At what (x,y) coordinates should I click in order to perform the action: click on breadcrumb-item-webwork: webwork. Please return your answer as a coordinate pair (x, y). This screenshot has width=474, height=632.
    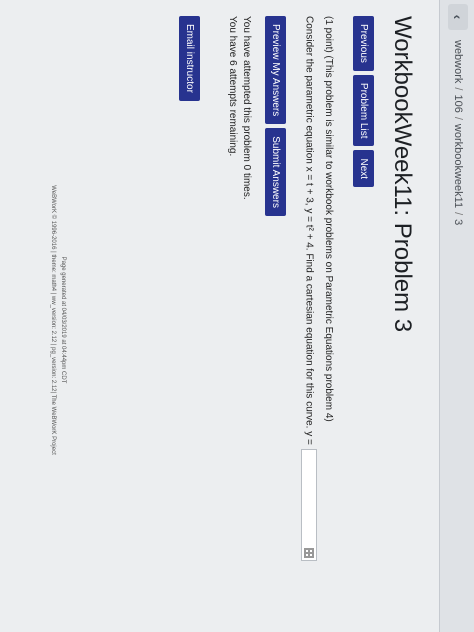
    Looking at the image, I should click on (458, 61).